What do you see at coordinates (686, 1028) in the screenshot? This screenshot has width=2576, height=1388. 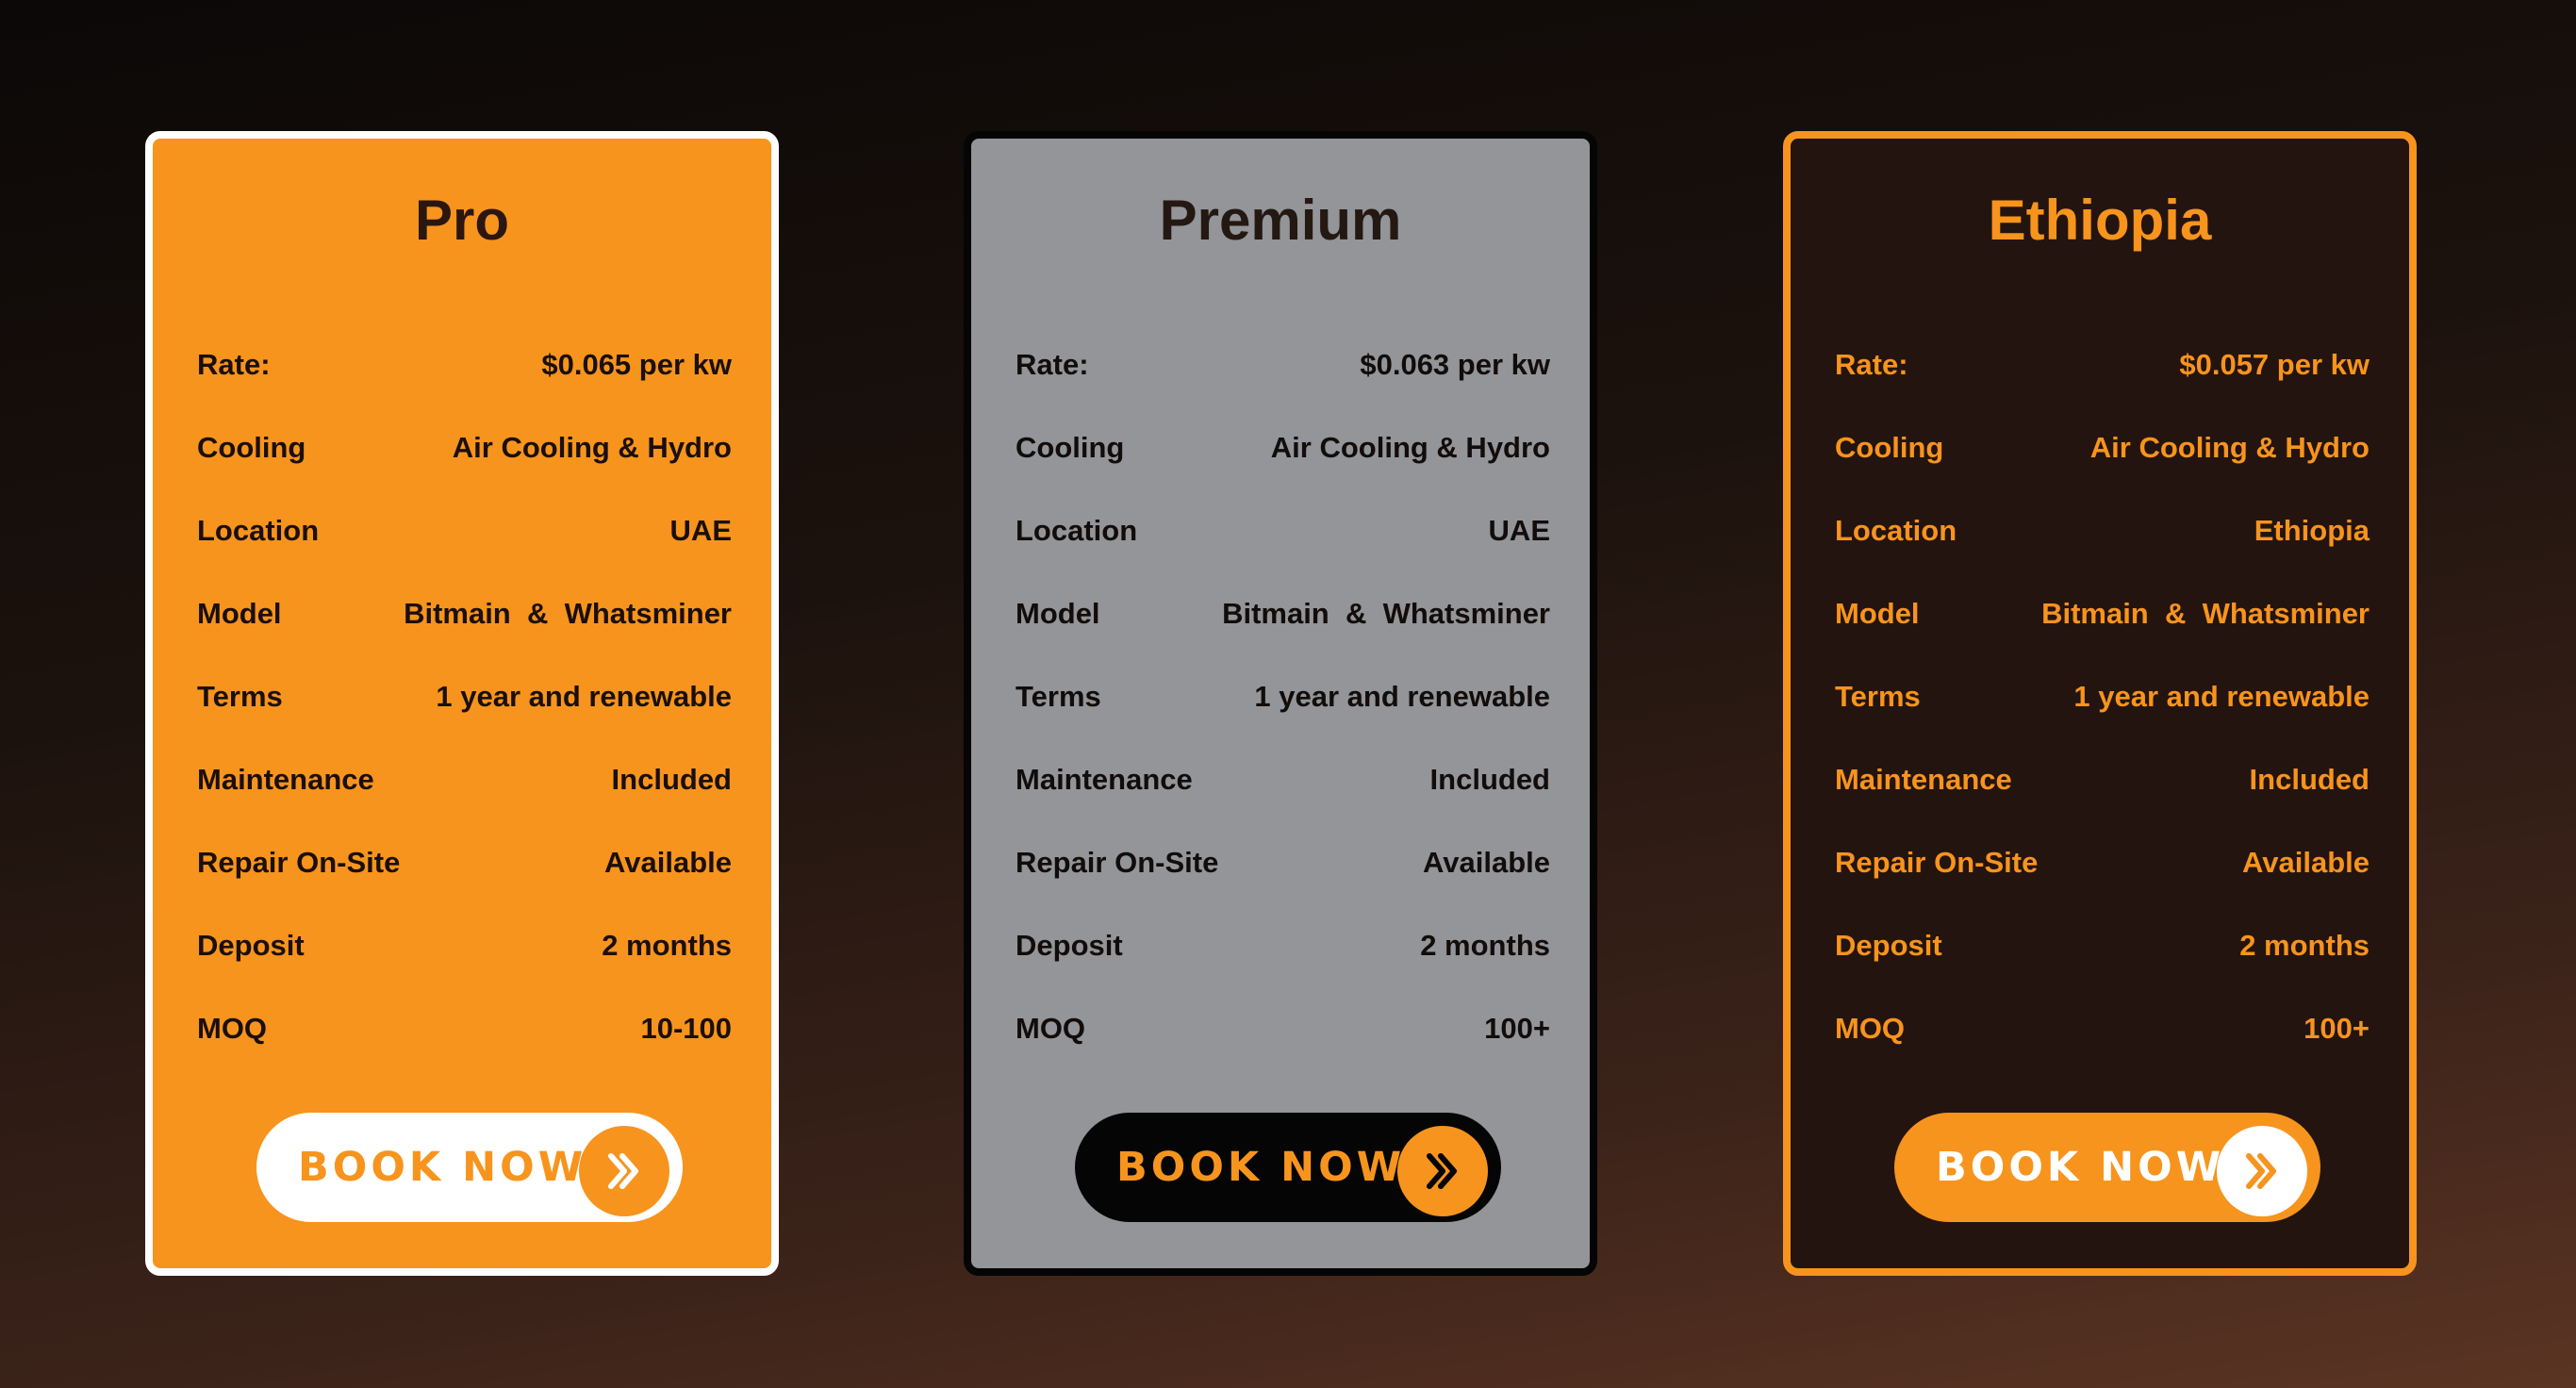 I see `spec-value: 10-100` at bounding box center [686, 1028].